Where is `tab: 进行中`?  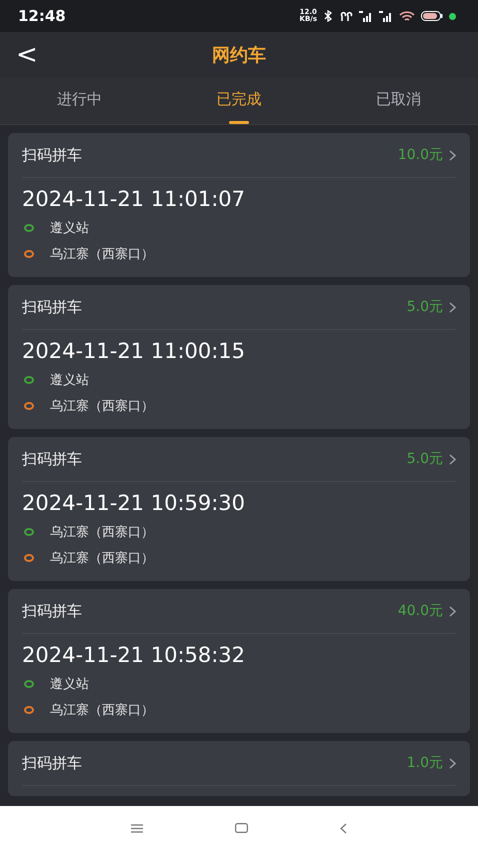
tab: 进行中 is located at coordinates (79, 101).